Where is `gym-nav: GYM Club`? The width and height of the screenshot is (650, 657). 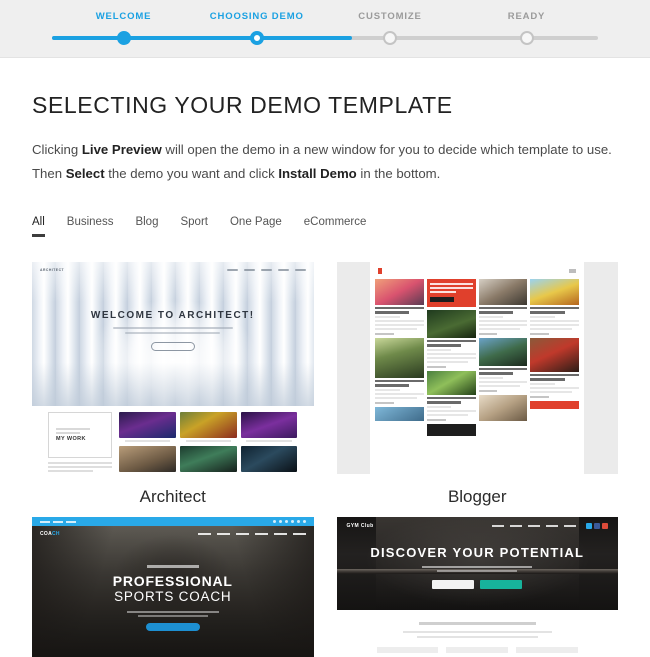
gym-nav: GYM Club is located at coordinates (477, 526).